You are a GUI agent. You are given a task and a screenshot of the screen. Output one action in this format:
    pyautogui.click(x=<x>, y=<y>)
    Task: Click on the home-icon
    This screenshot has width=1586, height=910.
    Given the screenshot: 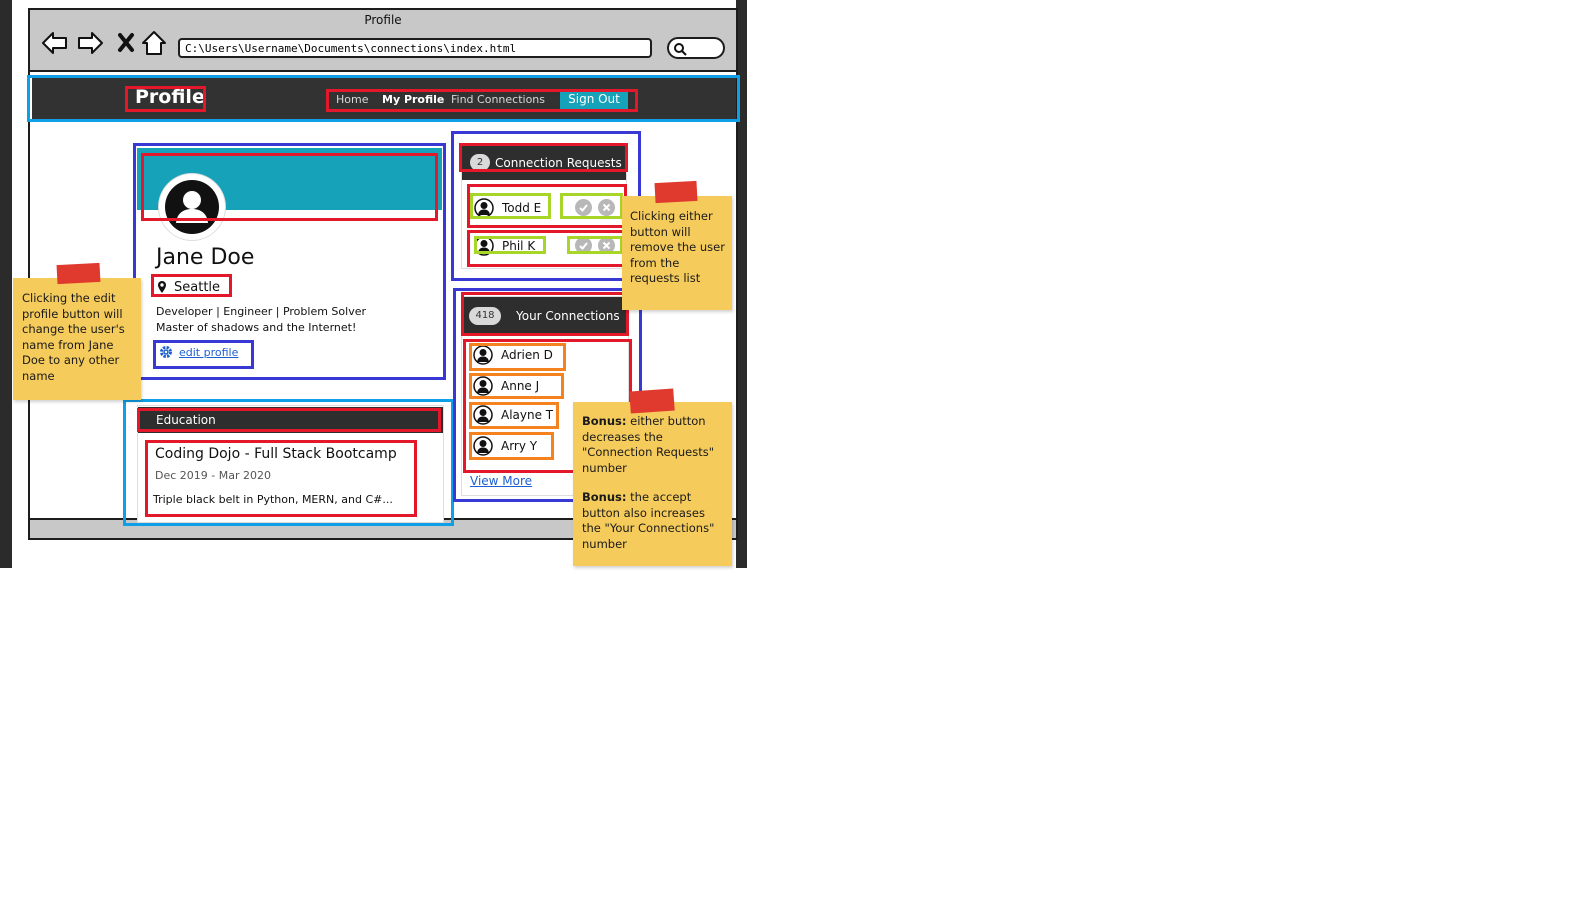 What is the action you would take?
    pyautogui.click(x=154, y=43)
    